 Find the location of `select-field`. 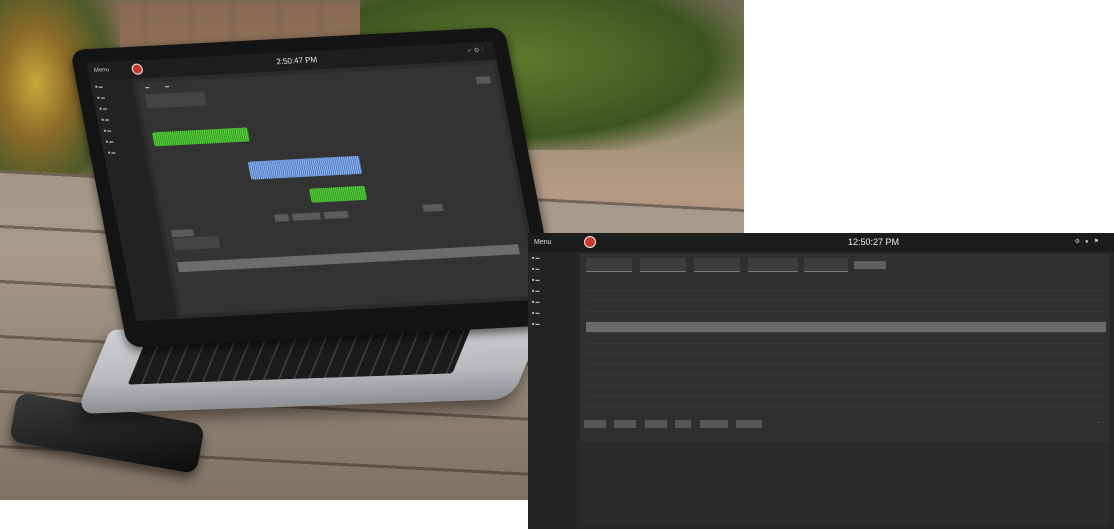

select-field is located at coordinates (196, 243).